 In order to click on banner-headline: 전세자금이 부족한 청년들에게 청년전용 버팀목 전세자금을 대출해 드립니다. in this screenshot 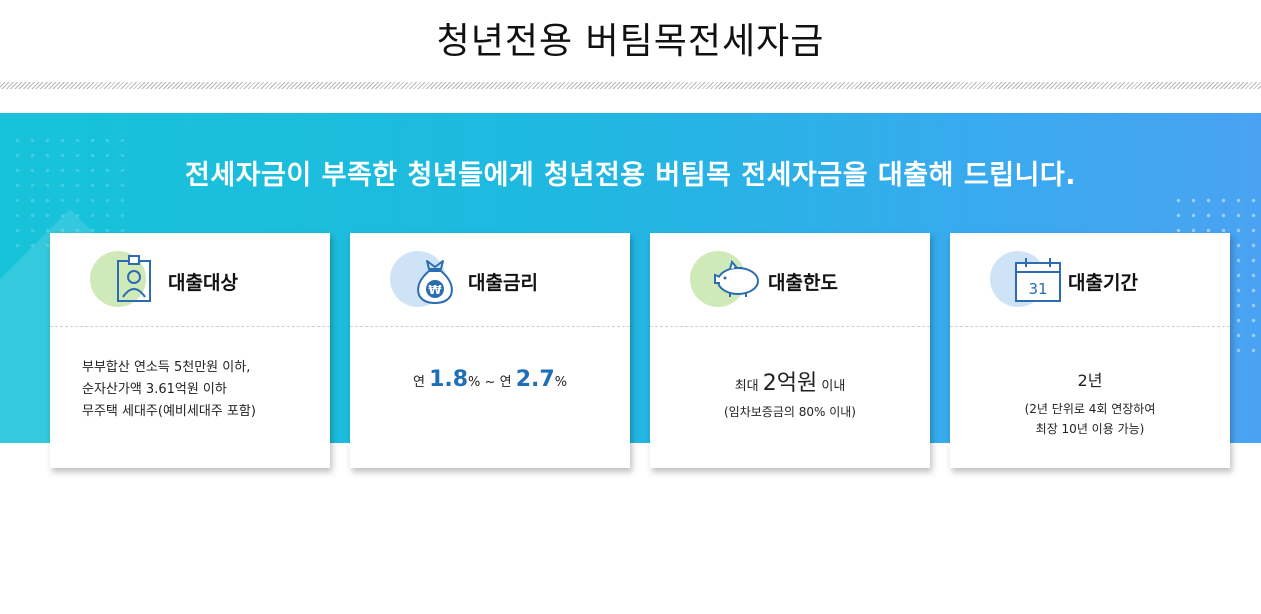, I will do `click(630, 175)`.